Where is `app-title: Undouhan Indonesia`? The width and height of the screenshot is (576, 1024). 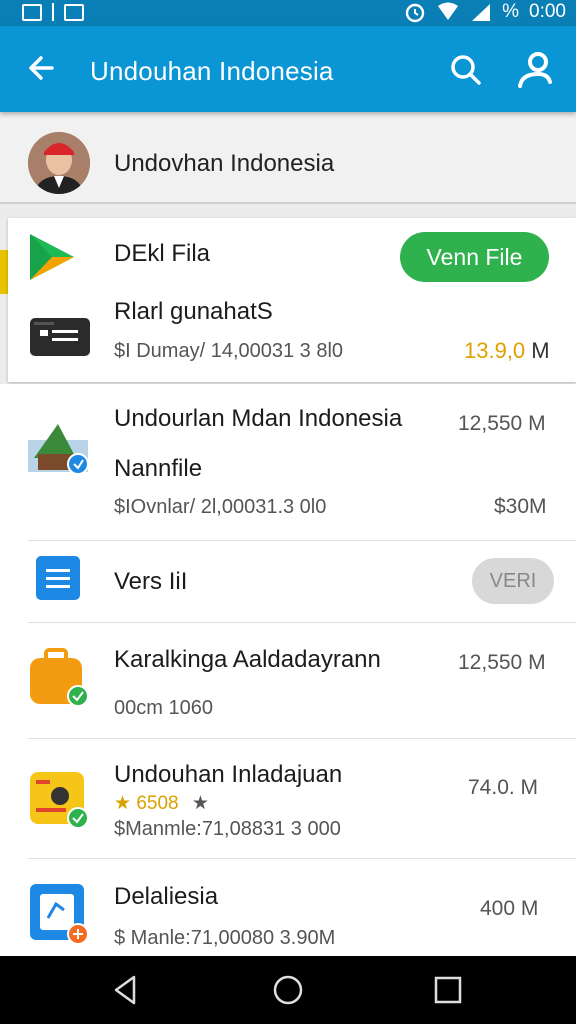
app-title: Undouhan Indonesia is located at coordinates (212, 71).